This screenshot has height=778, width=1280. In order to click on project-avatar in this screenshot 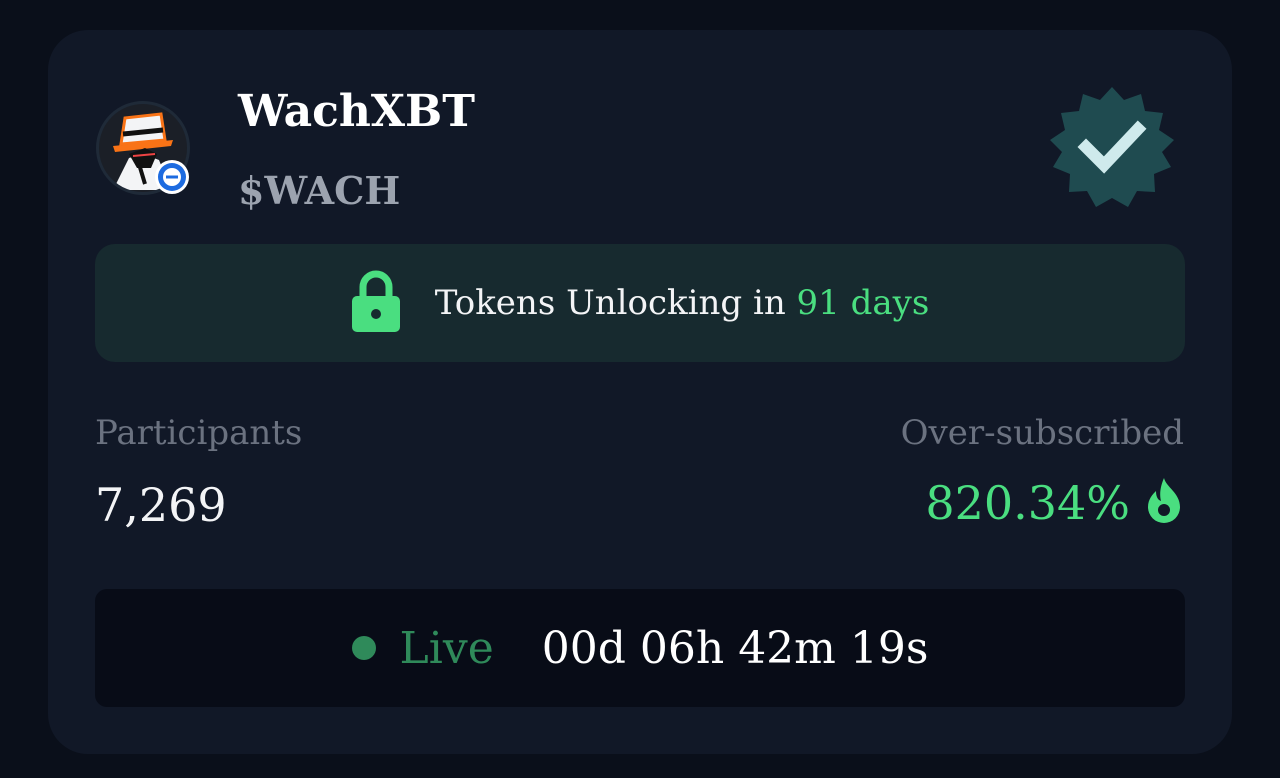, I will do `click(143, 148)`.